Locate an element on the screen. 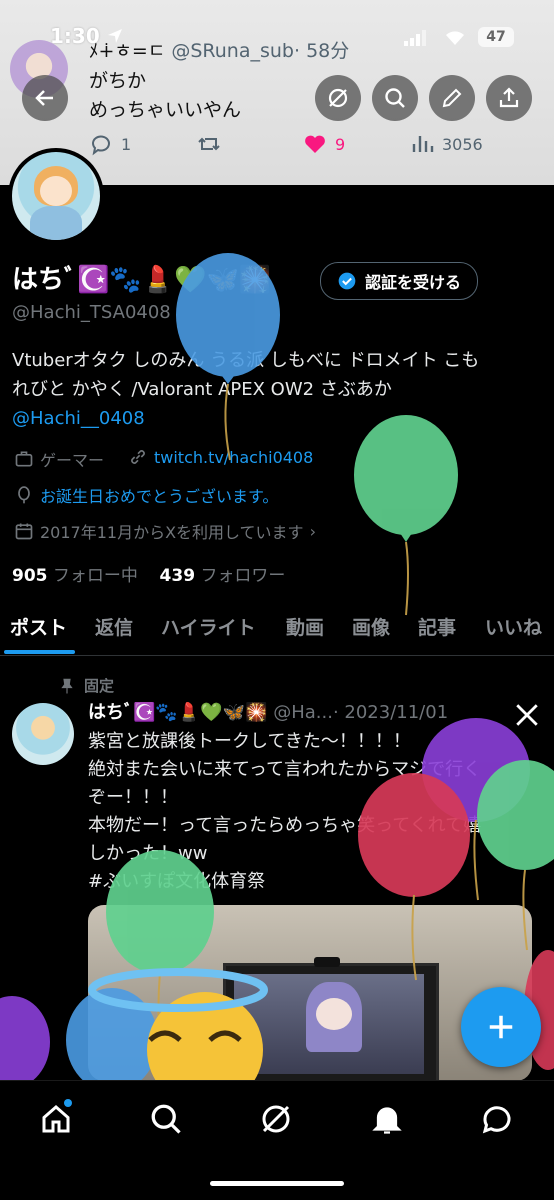 Image resolution: width=554 pixels, height=1200 pixels. bottom-navigation is located at coordinates (277, 1140).